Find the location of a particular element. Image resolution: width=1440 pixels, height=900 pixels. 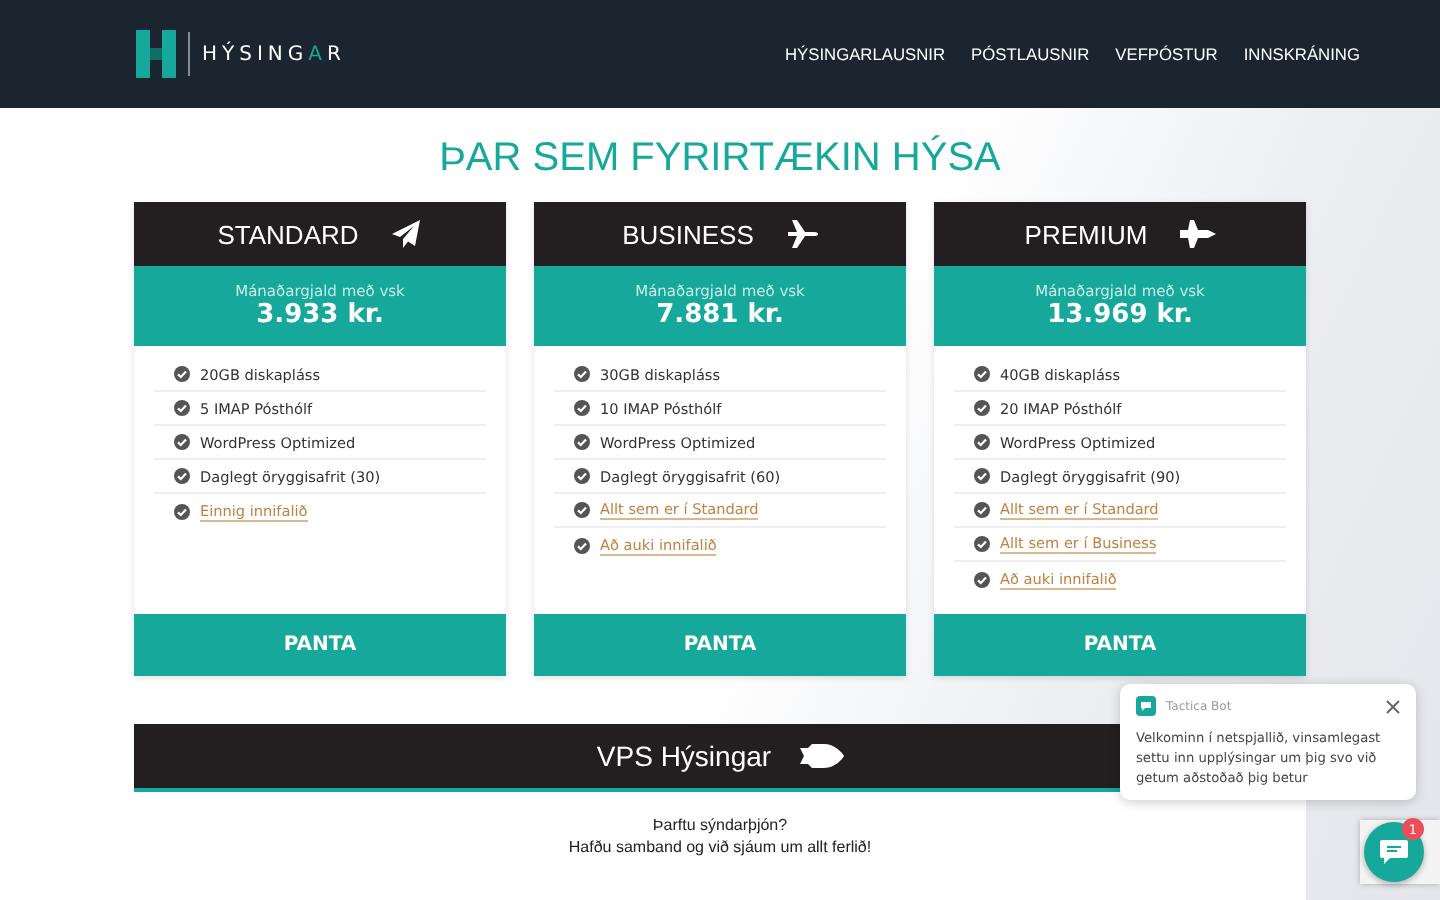

logo-text: HÝSING A R is located at coordinates (274, 54).